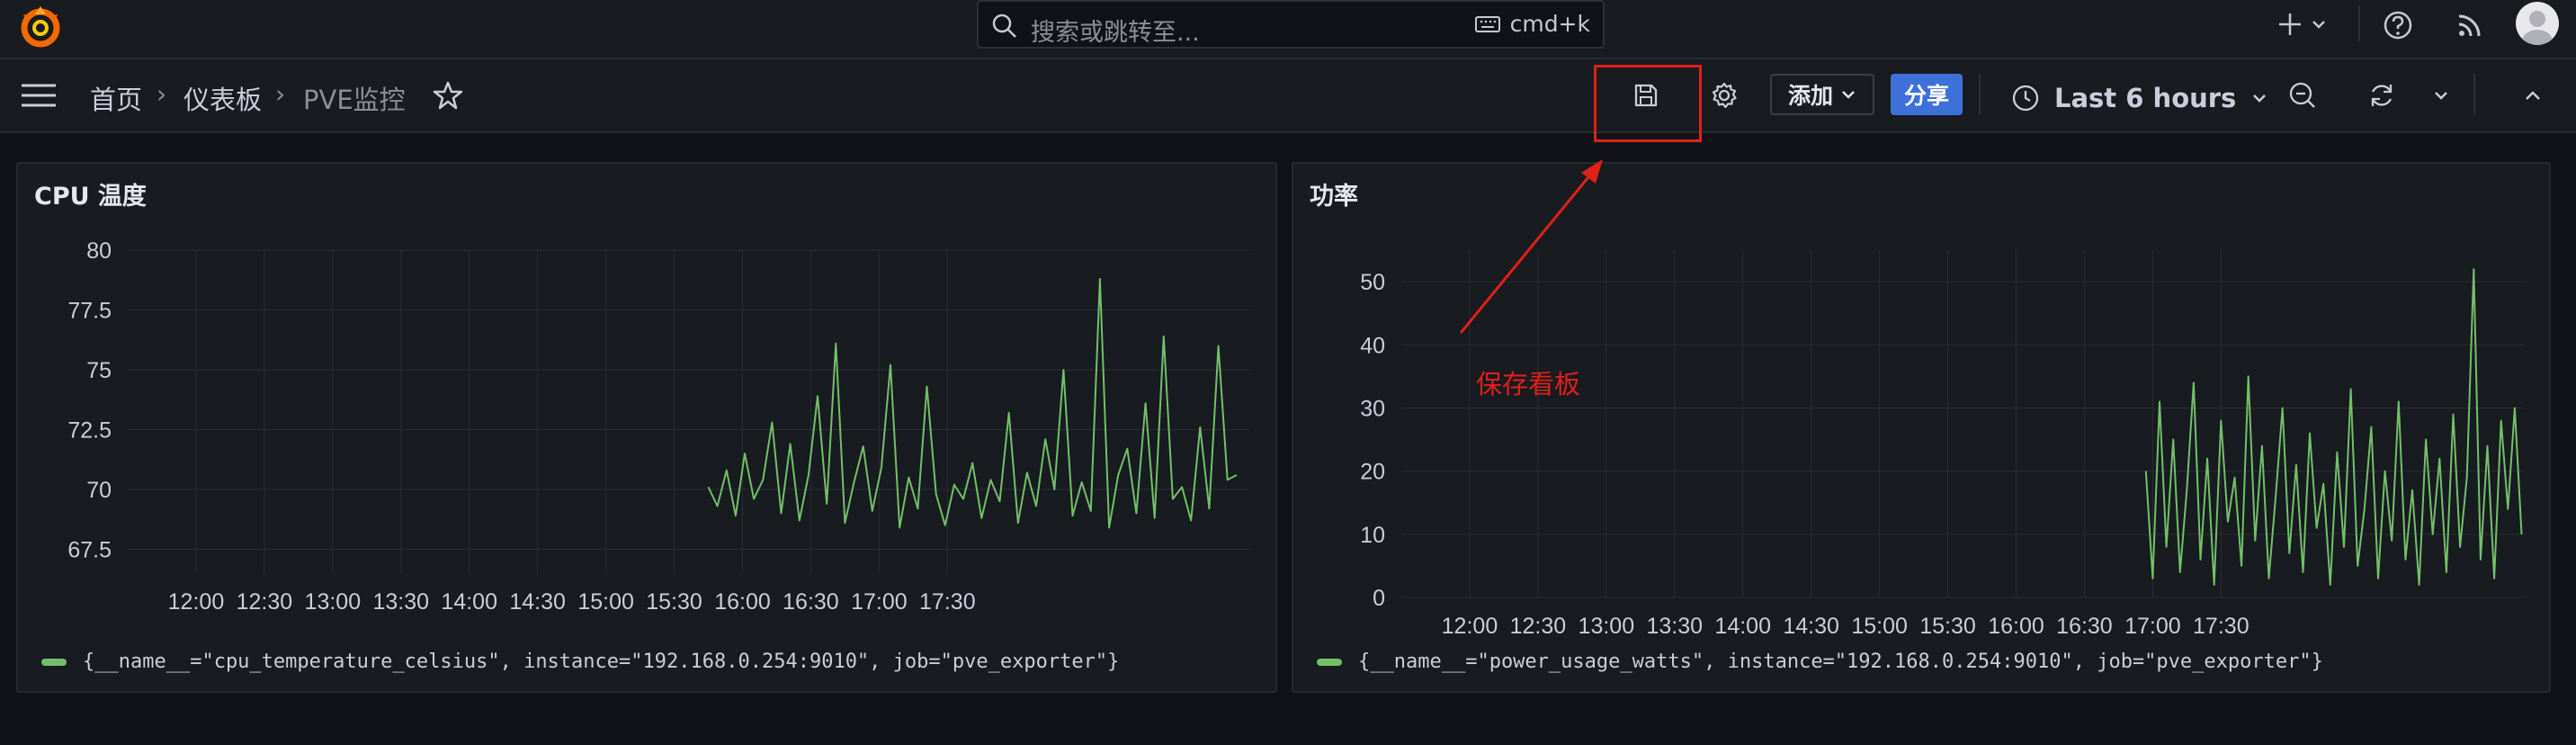 This screenshot has width=2576, height=745. What do you see at coordinates (2025, 98) in the screenshot?
I see `clock-icon` at bounding box center [2025, 98].